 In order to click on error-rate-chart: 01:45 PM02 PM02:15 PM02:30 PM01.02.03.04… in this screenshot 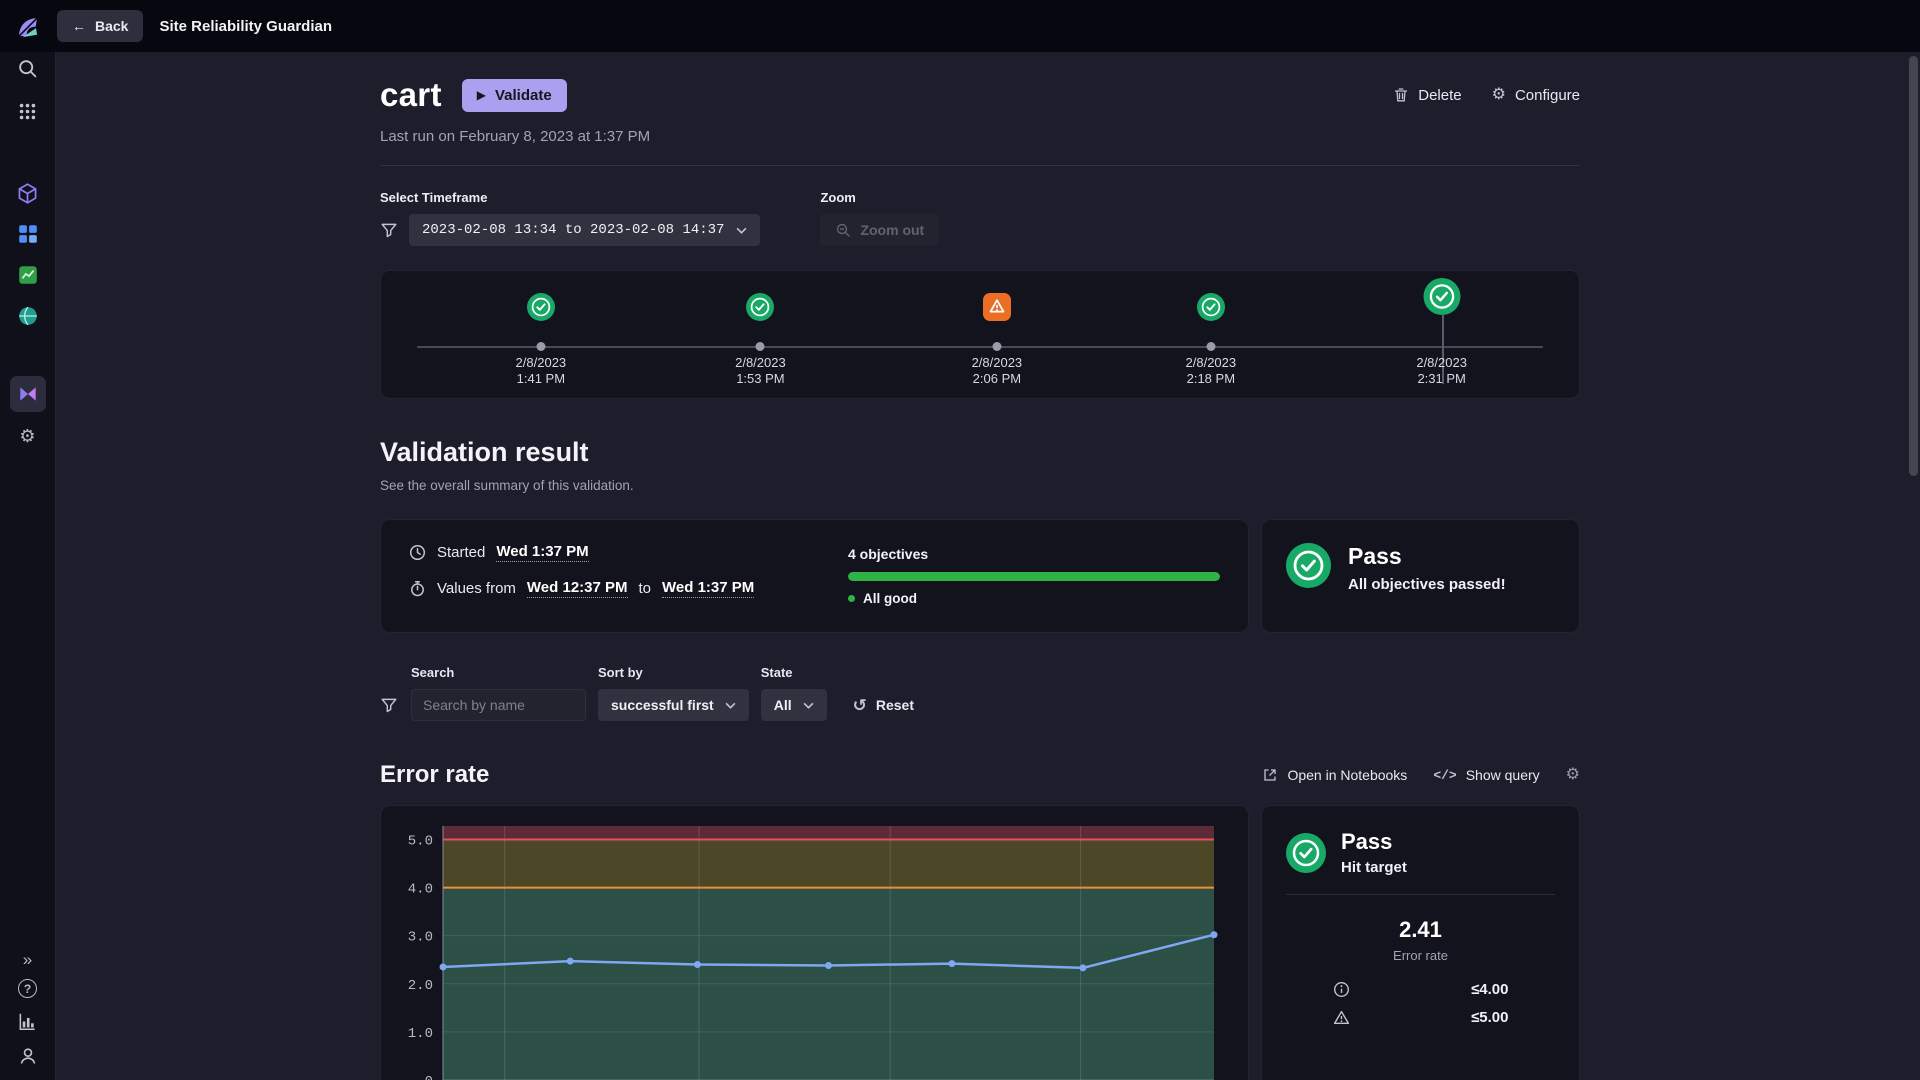, I will do `click(814, 943)`.